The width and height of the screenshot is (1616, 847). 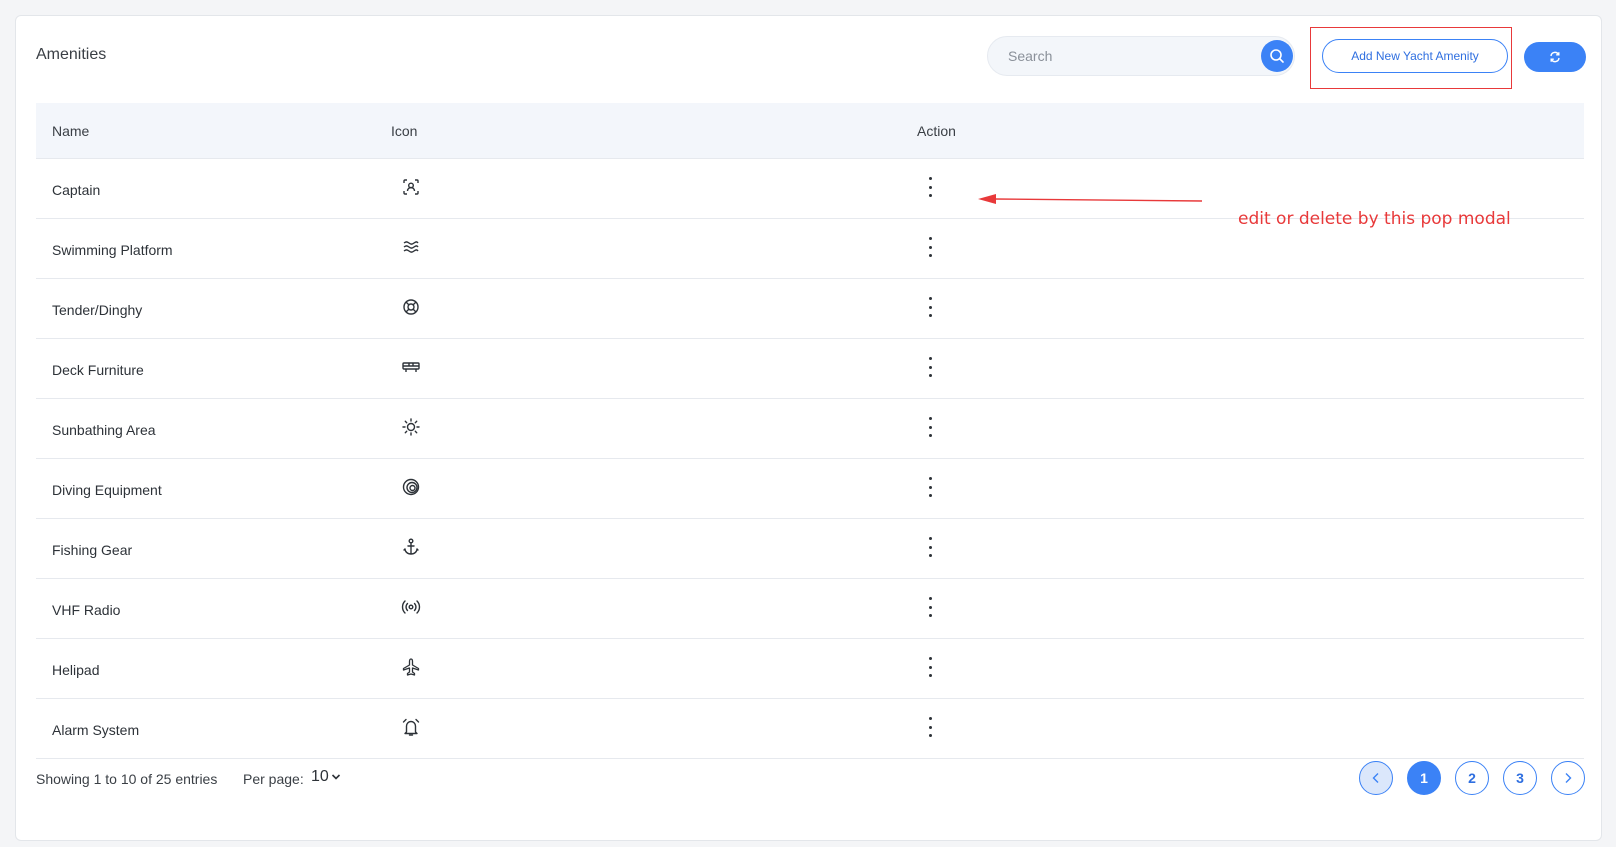 I want to click on sun-icon, so click(x=411, y=427).